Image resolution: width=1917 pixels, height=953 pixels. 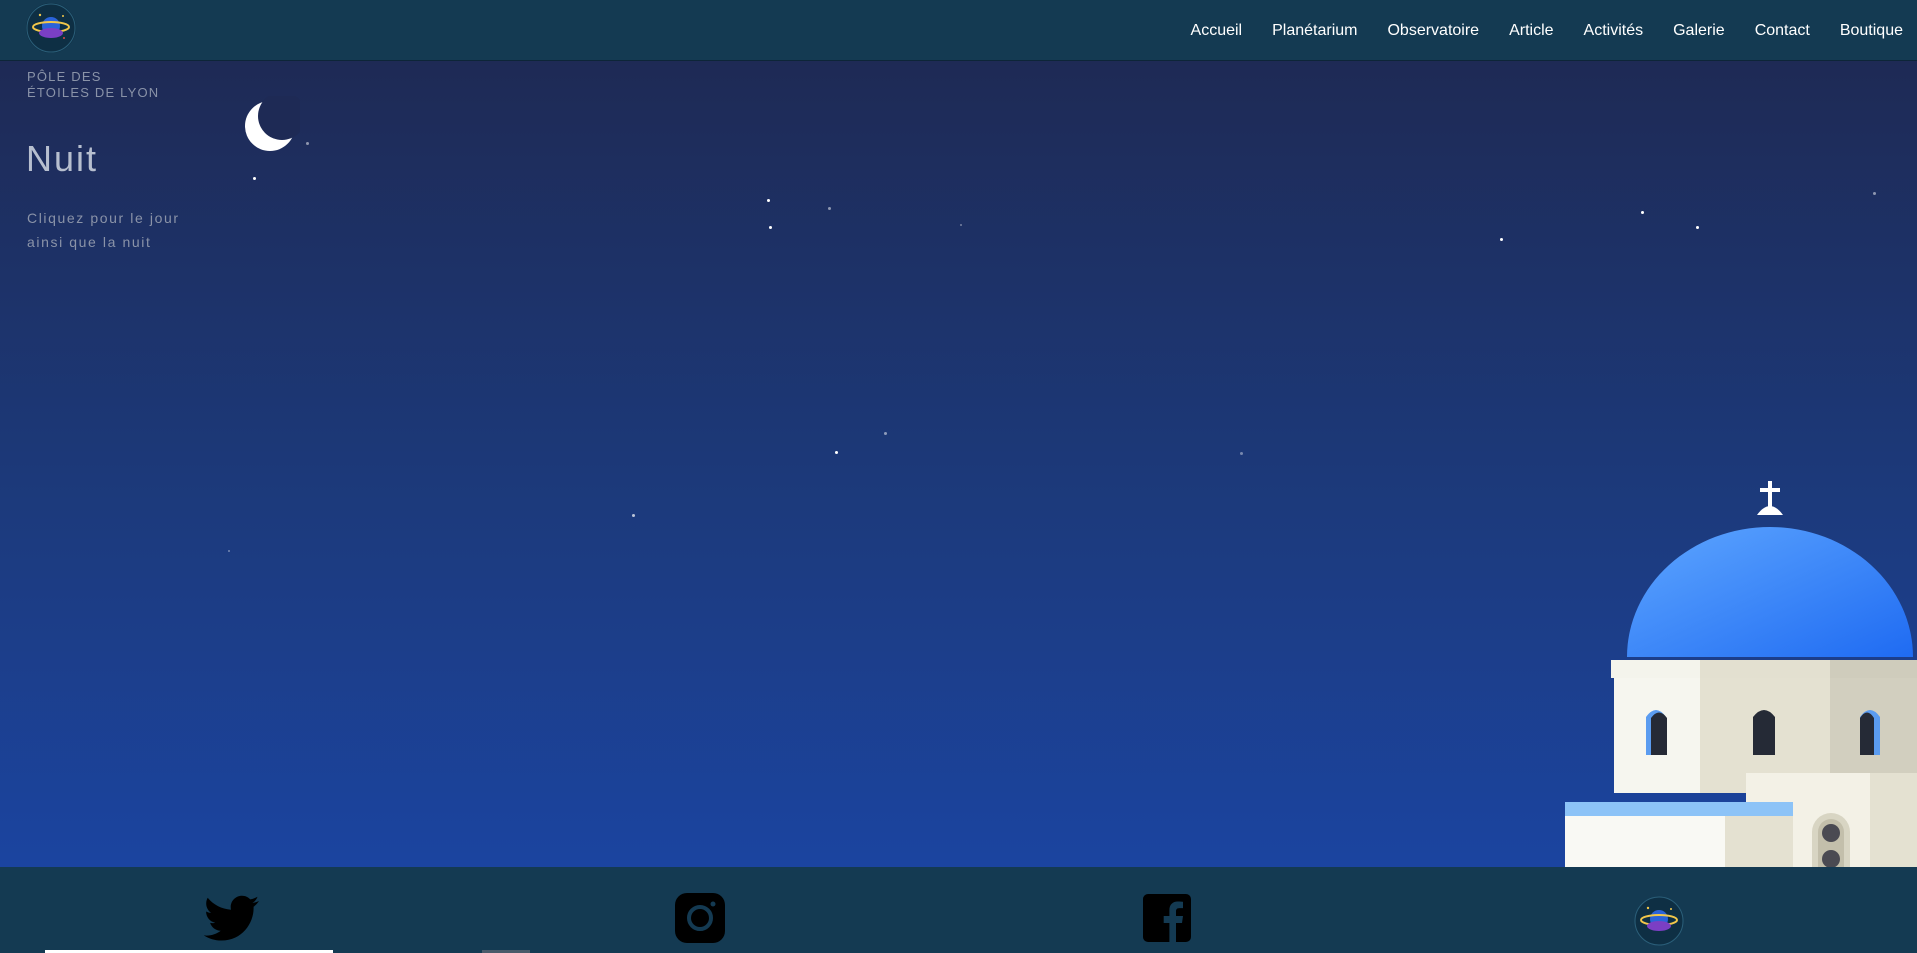 What do you see at coordinates (958, 910) in the screenshot?
I see `footer` at bounding box center [958, 910].